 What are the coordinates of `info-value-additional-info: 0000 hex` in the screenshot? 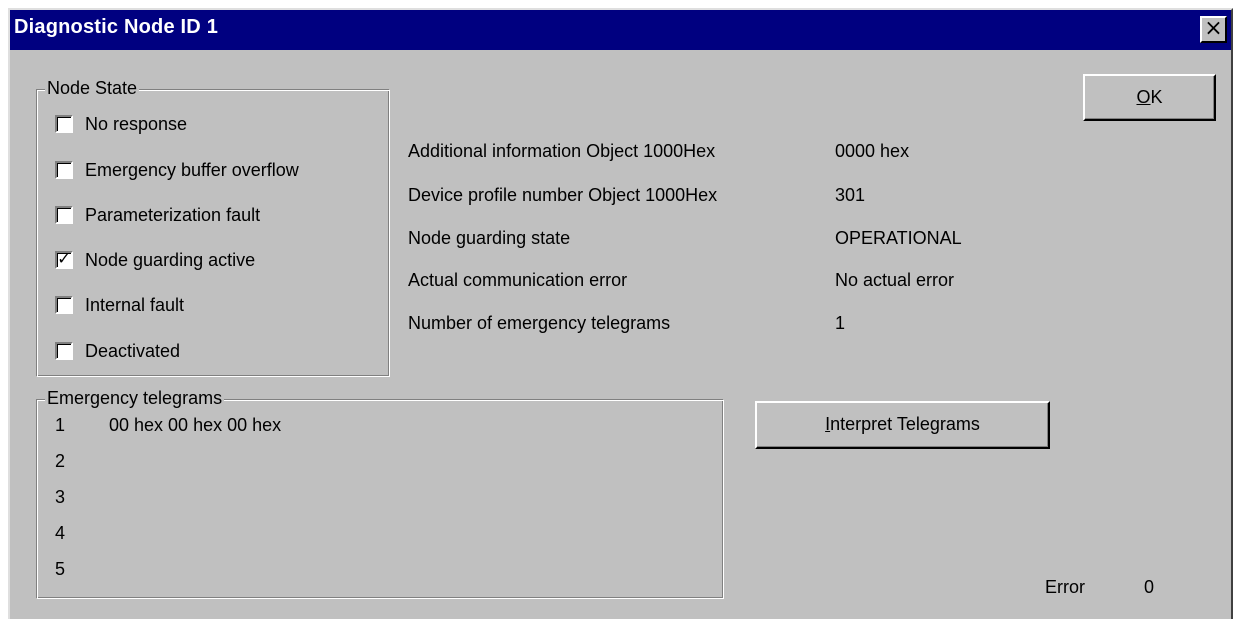 It's located at (872, 151).